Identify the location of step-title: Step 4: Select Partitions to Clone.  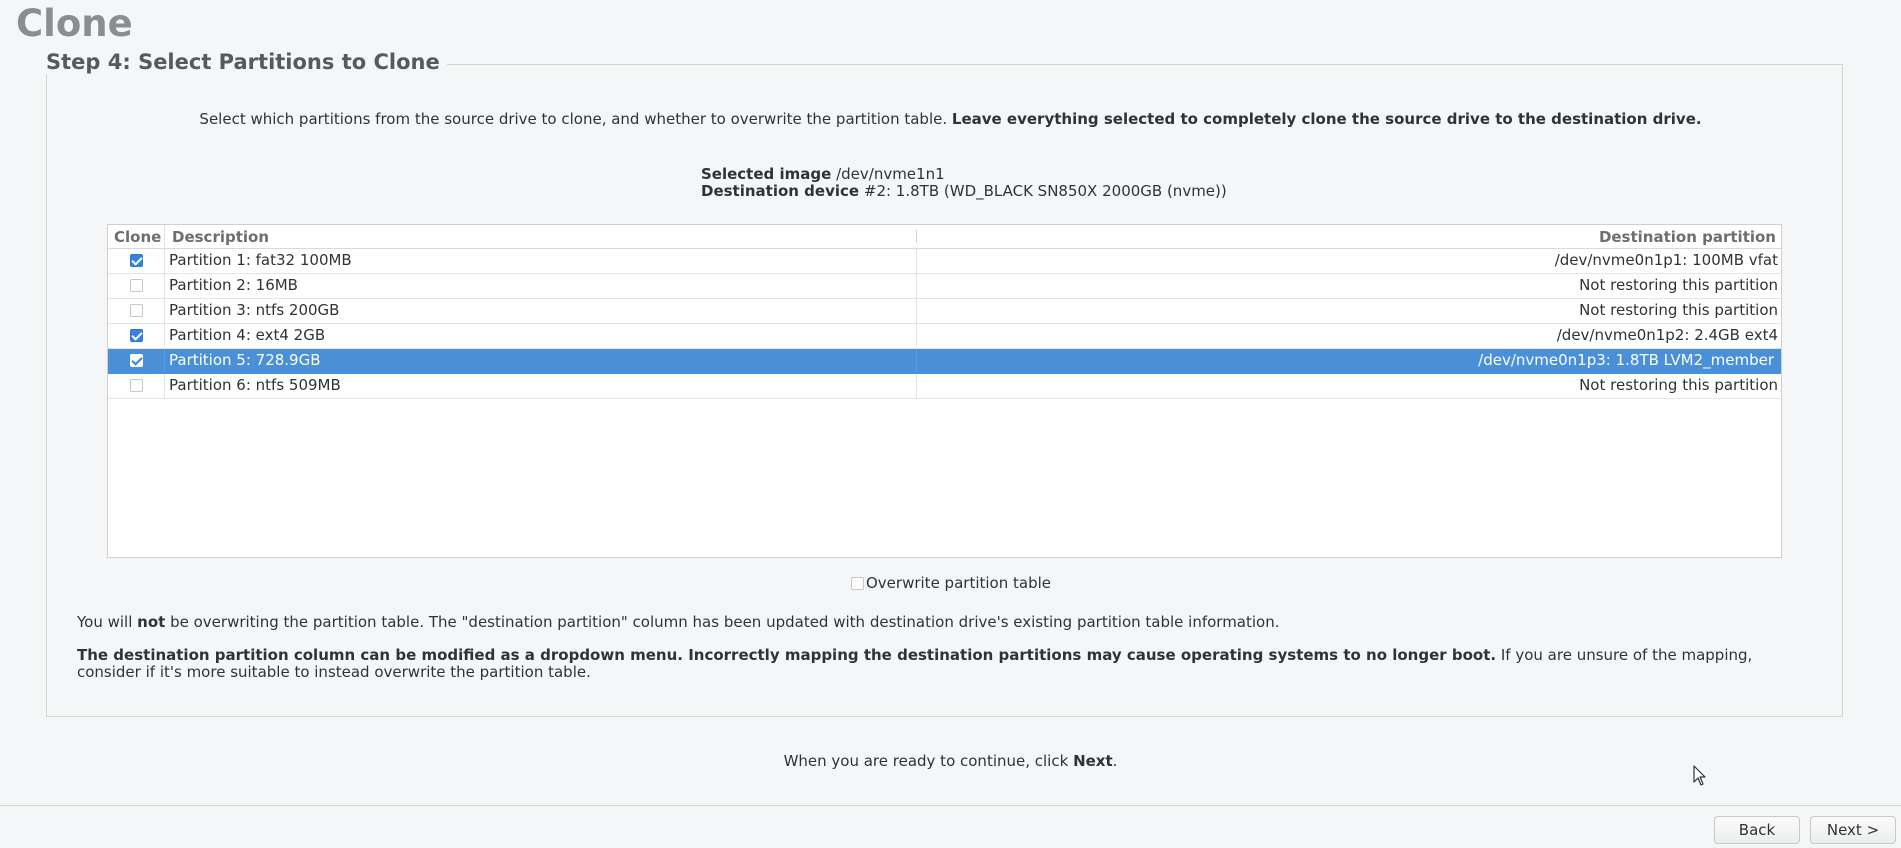
(246, 62).